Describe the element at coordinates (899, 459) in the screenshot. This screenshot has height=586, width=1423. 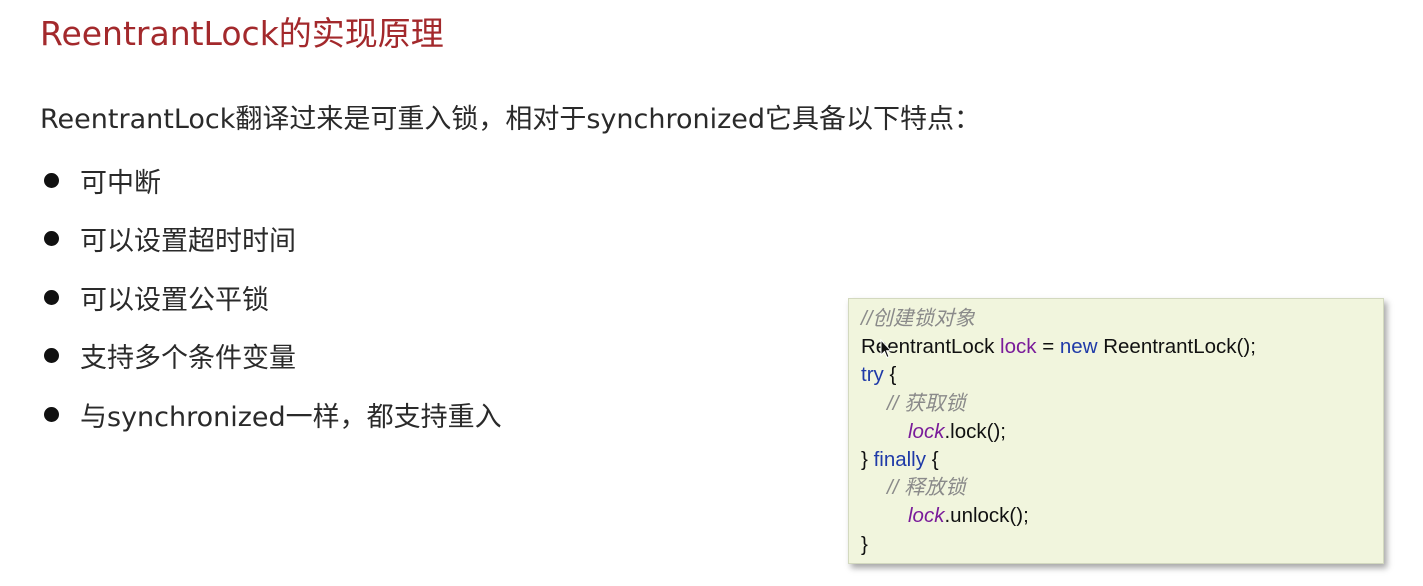
I see `code-keyword: finally` at that location.